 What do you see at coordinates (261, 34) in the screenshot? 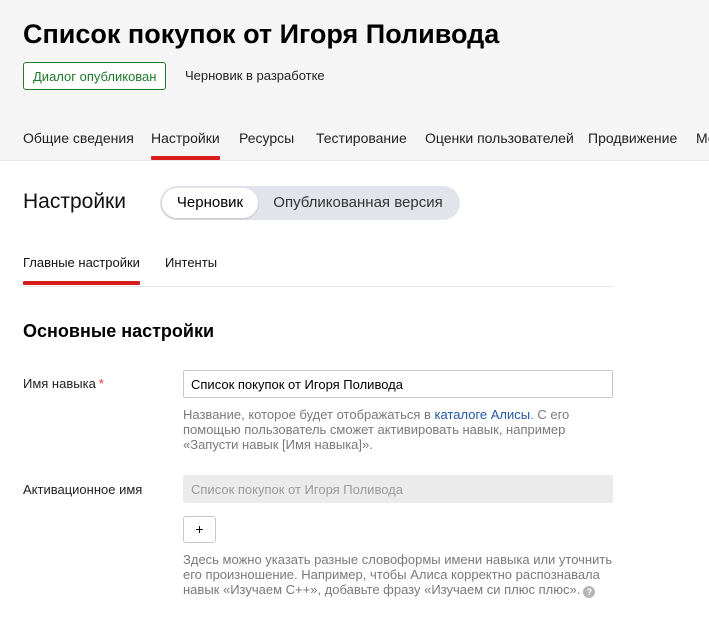
I see `page-title: Список покупок от Игоря Поливода` at bounding box center [261, 34].